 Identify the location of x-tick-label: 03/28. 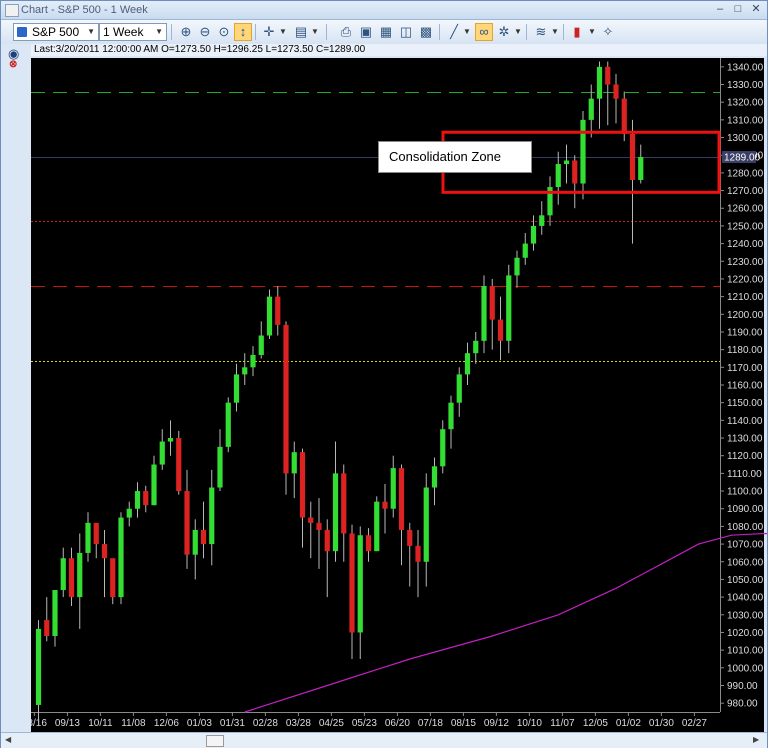
(298, 723).